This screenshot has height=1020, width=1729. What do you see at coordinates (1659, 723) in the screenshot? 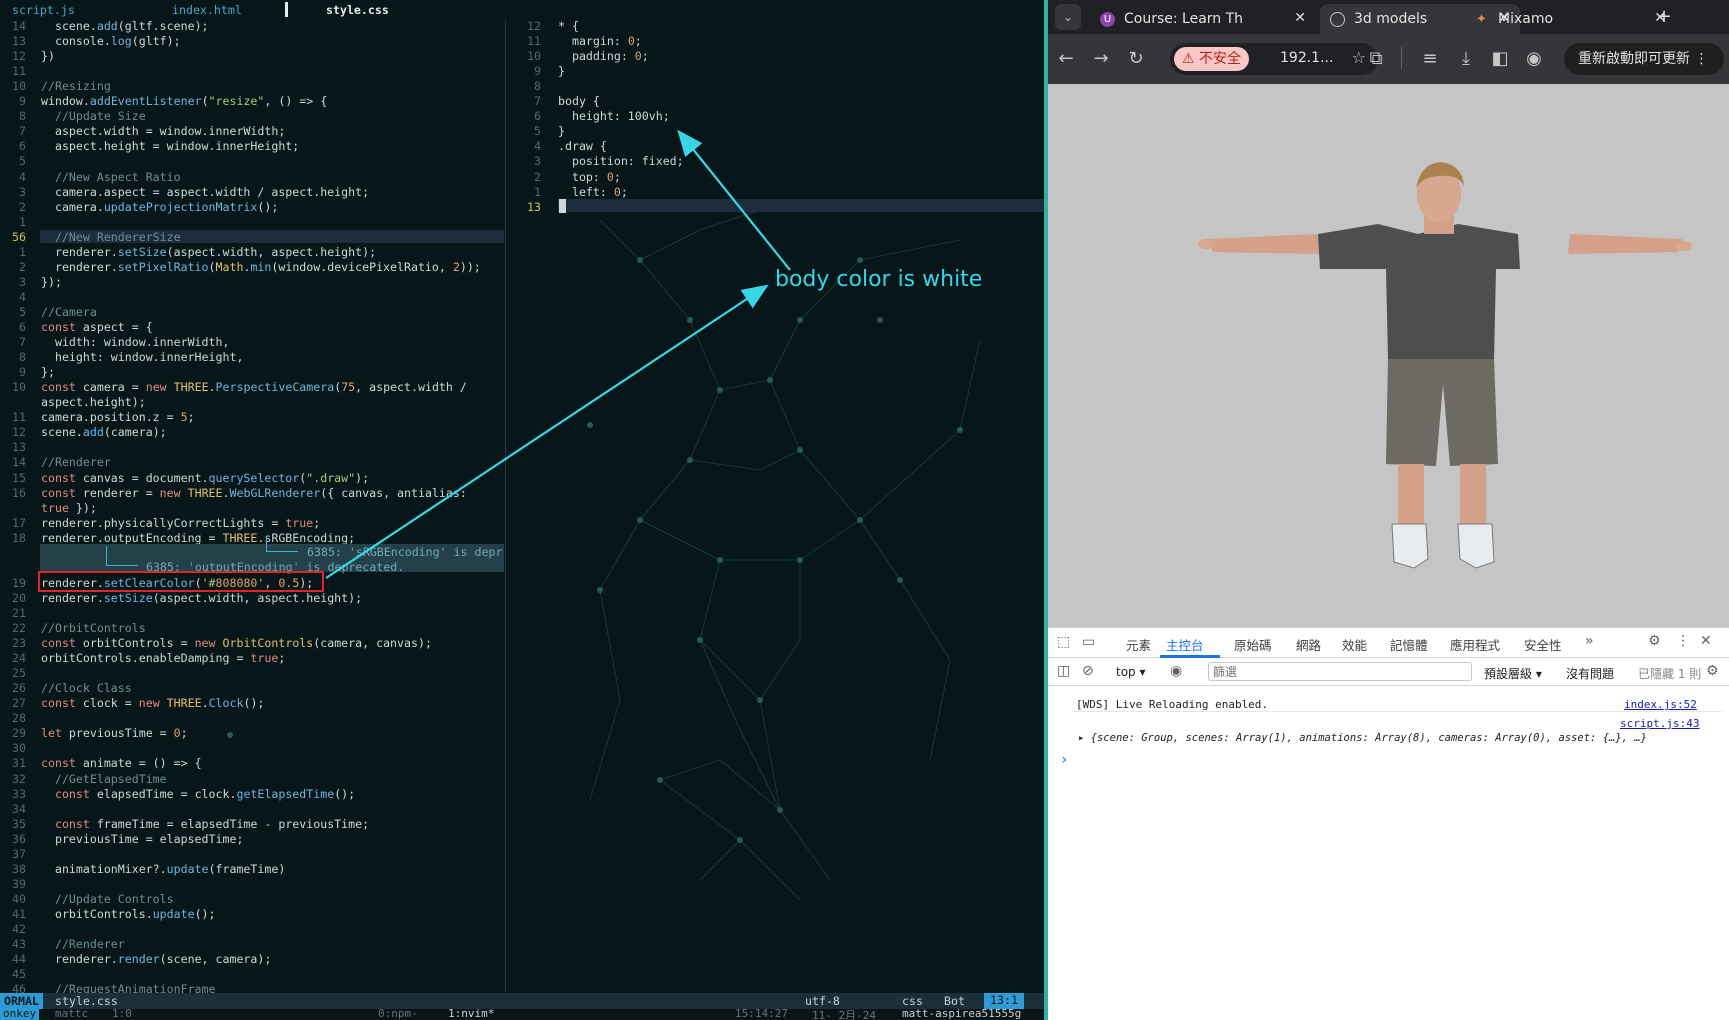
I see `console-source-link: script.js:43` at bounding box center [1659, 723].